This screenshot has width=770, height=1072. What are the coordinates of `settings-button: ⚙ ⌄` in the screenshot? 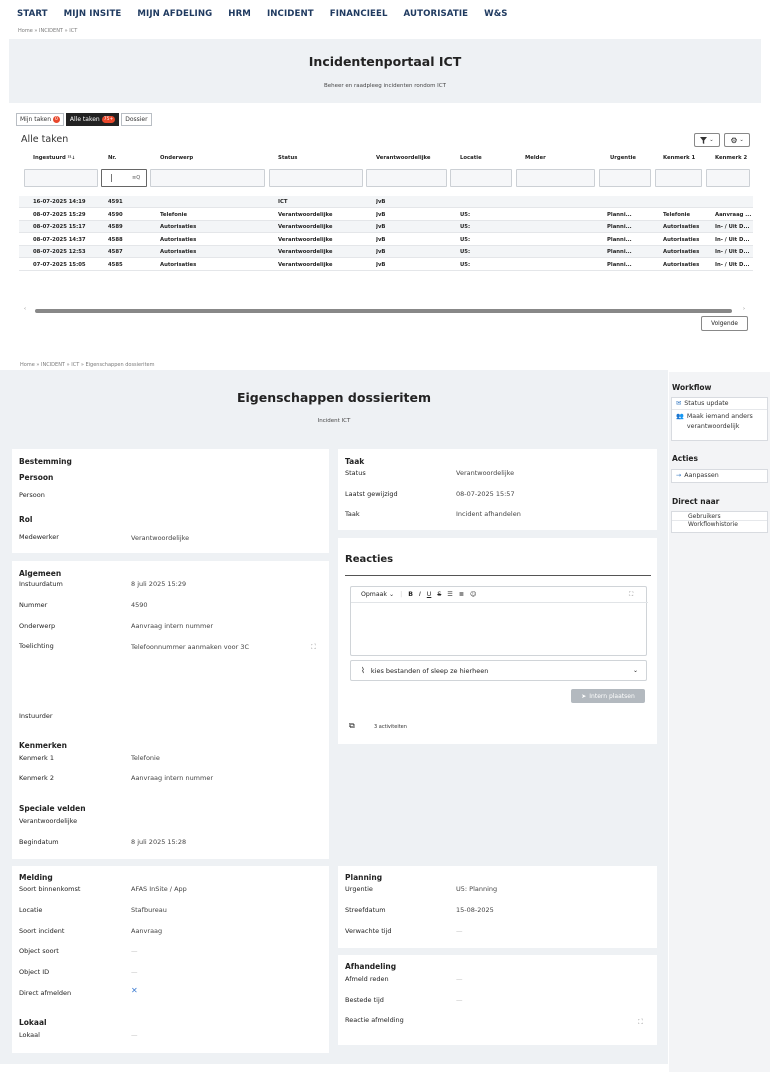 It's located at (737, 140).